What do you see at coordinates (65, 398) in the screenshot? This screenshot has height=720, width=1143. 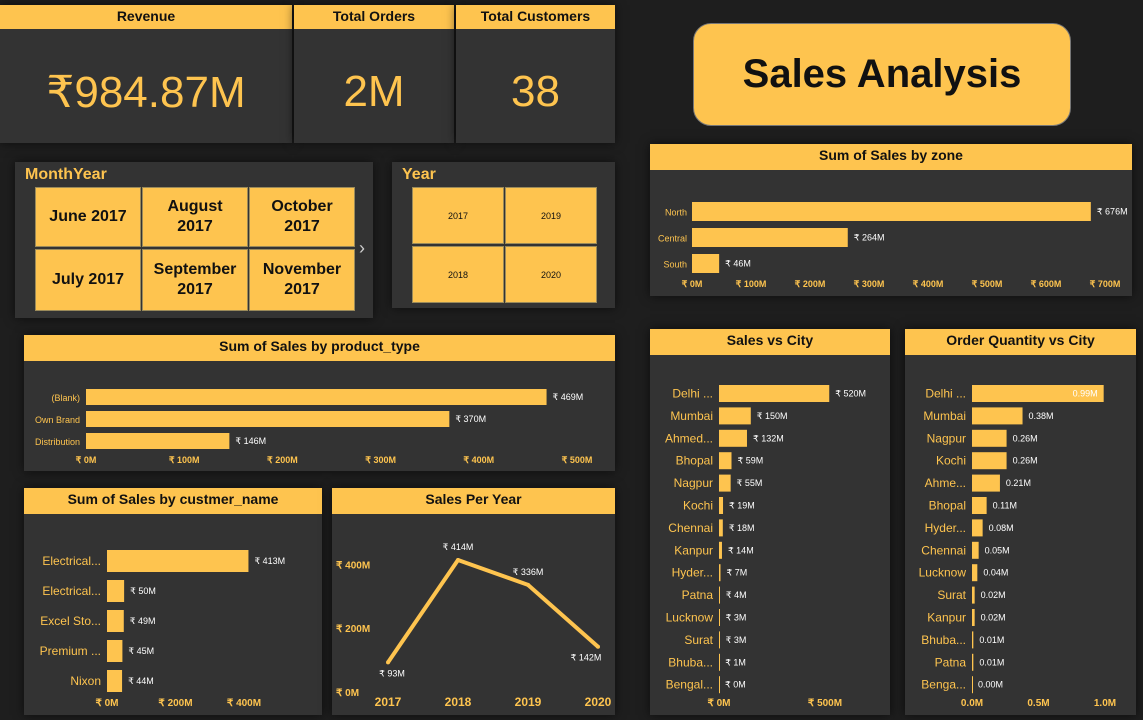 I see `category-label: (Blank)` at bounding box center [65, 398].